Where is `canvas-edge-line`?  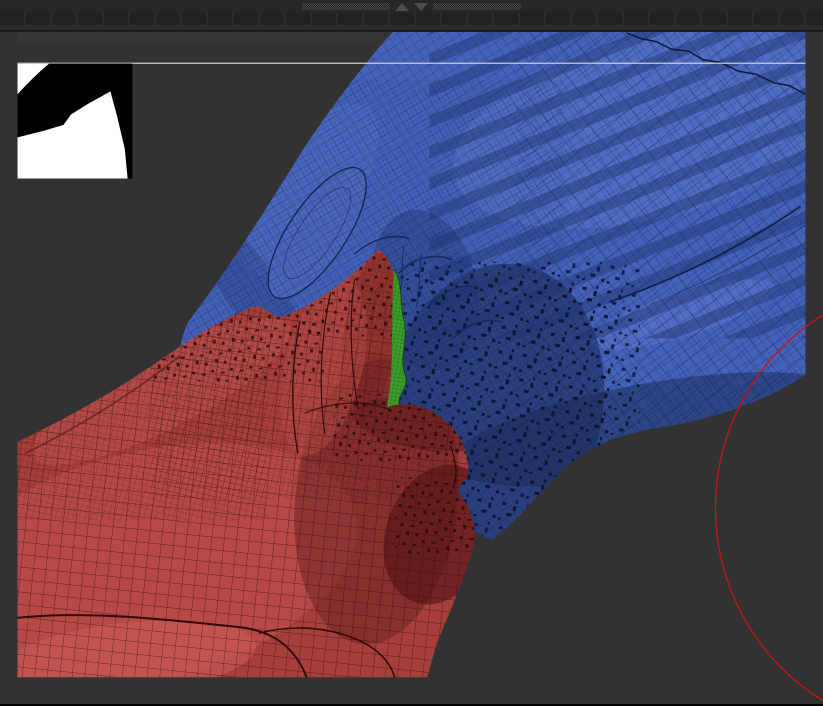 canvas-edge-line is located at coordinates (411, 63).